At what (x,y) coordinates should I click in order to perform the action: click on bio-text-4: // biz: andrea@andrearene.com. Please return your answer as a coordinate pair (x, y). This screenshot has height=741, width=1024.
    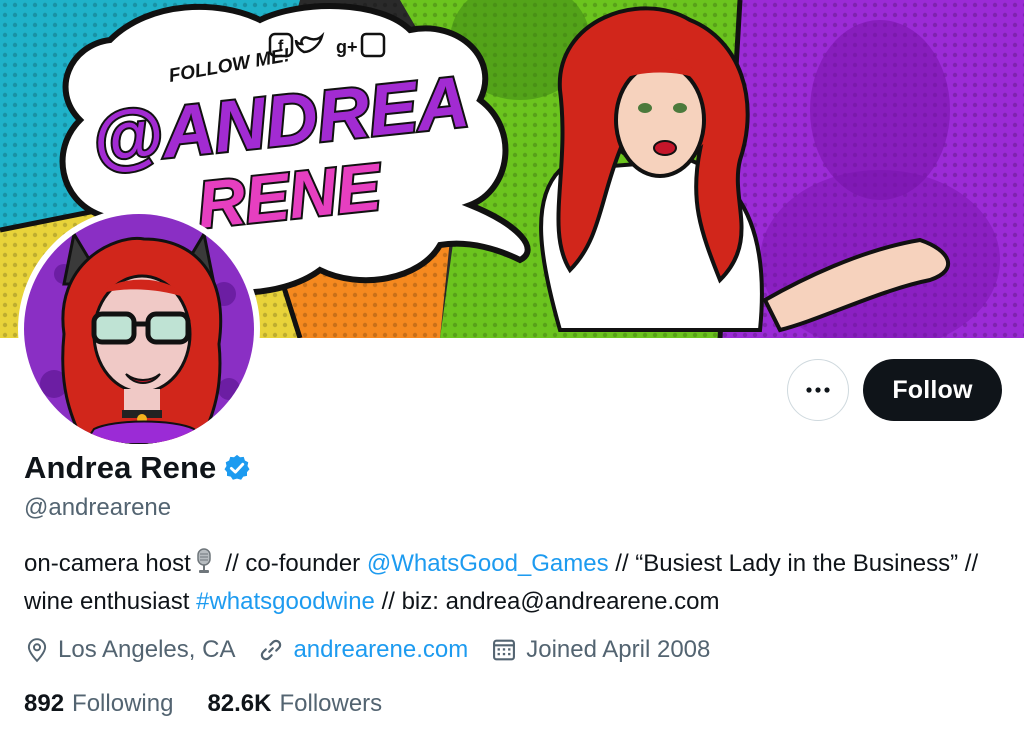
    Looking at the image, I should click on (547, 601).